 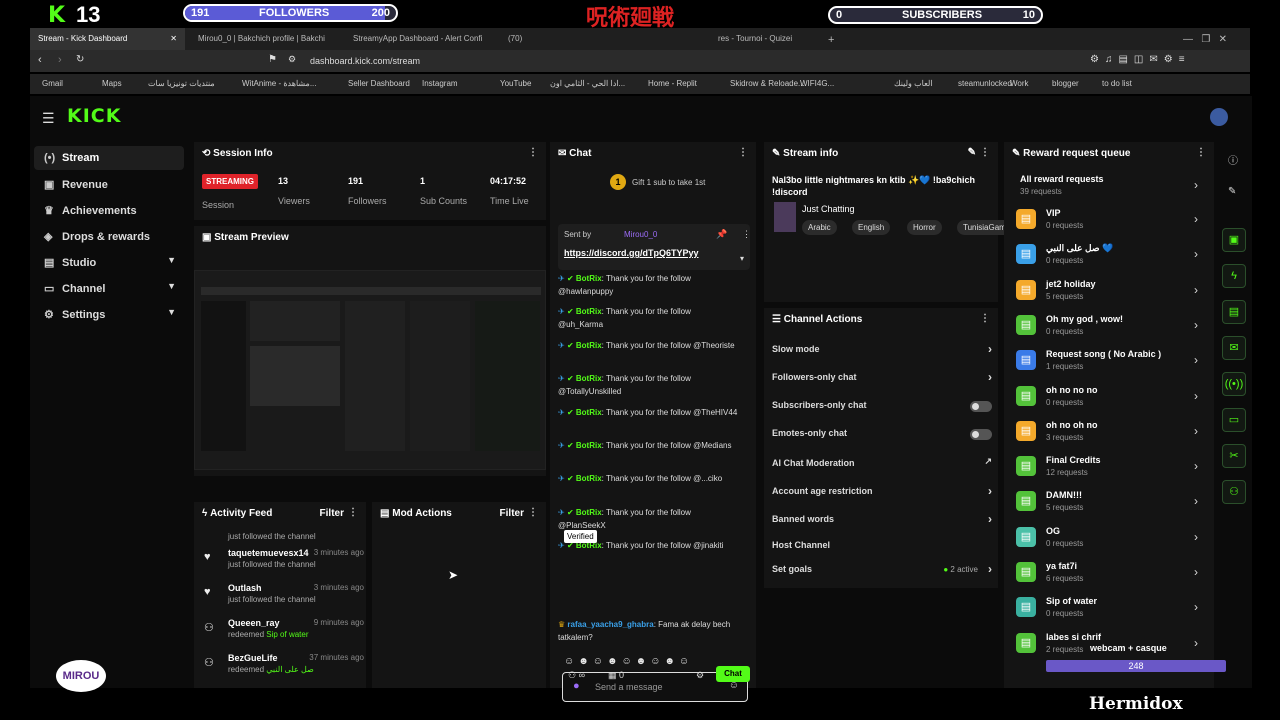 I want to click on bookmark-item: Instagram, so click(x=440, y=83).